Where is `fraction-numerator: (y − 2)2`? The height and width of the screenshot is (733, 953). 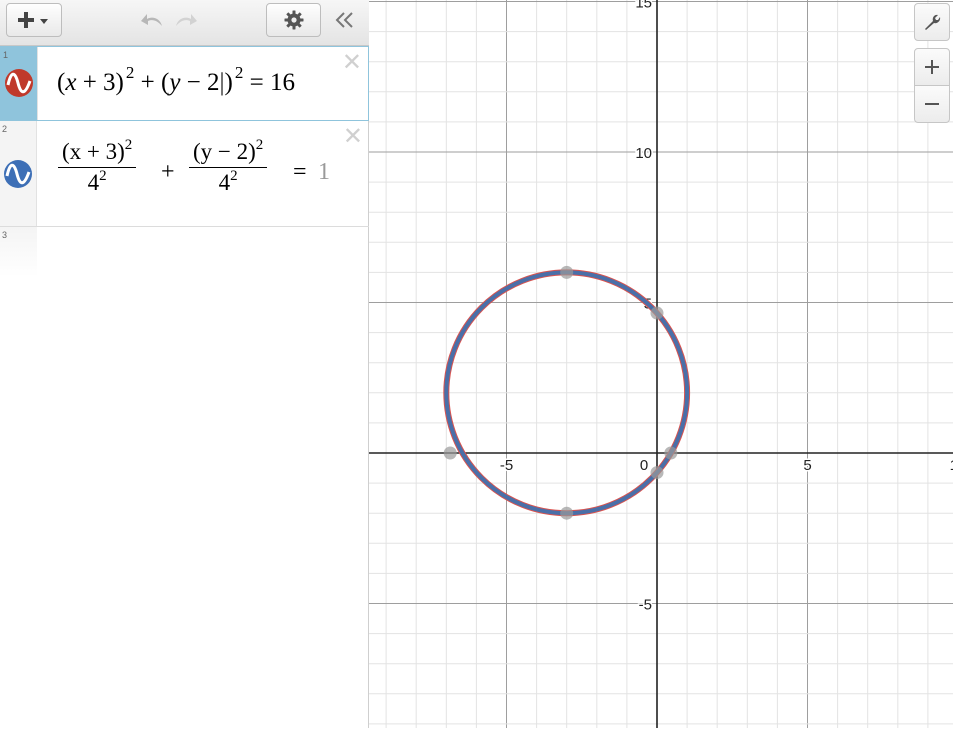 fraction-numerator: (y − 2)2 is located at coordinates (228, 152).